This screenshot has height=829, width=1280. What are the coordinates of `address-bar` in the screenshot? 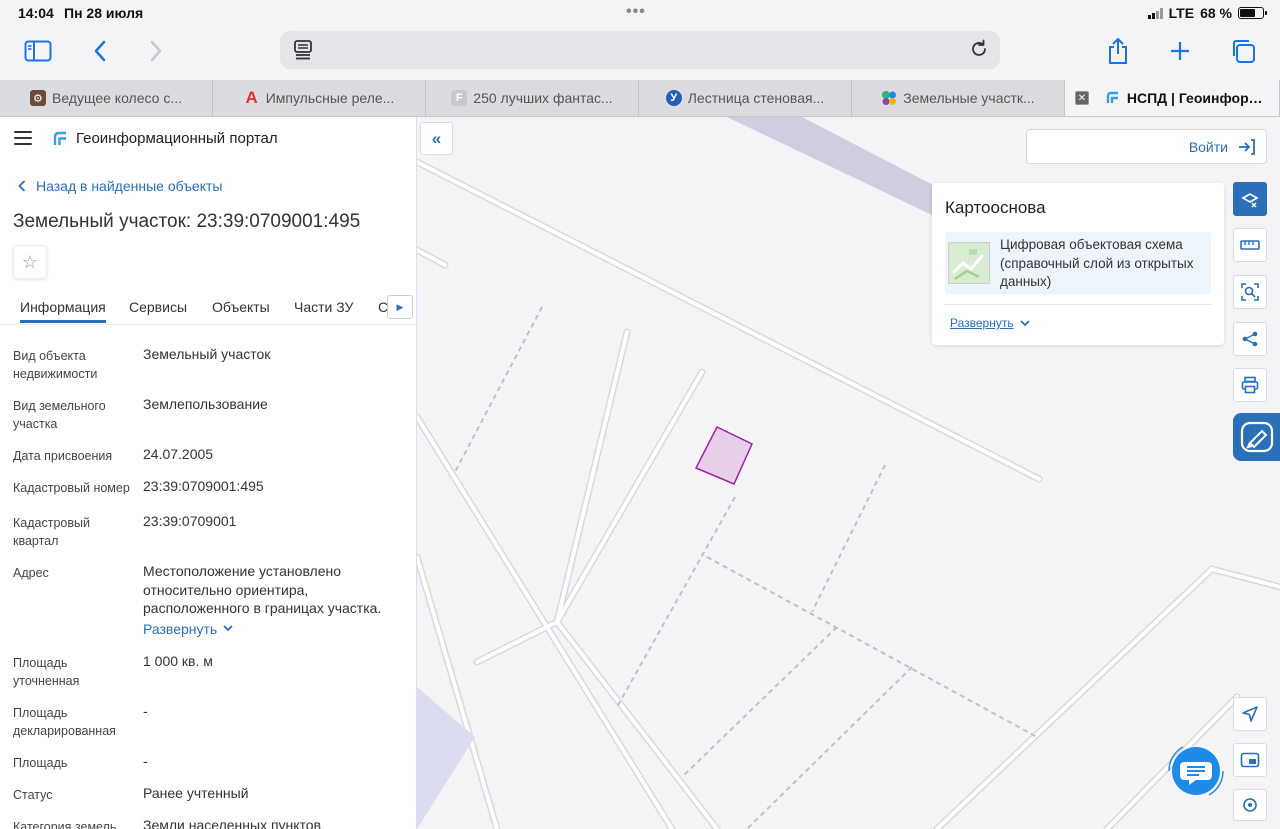 It's located at (640, 50).